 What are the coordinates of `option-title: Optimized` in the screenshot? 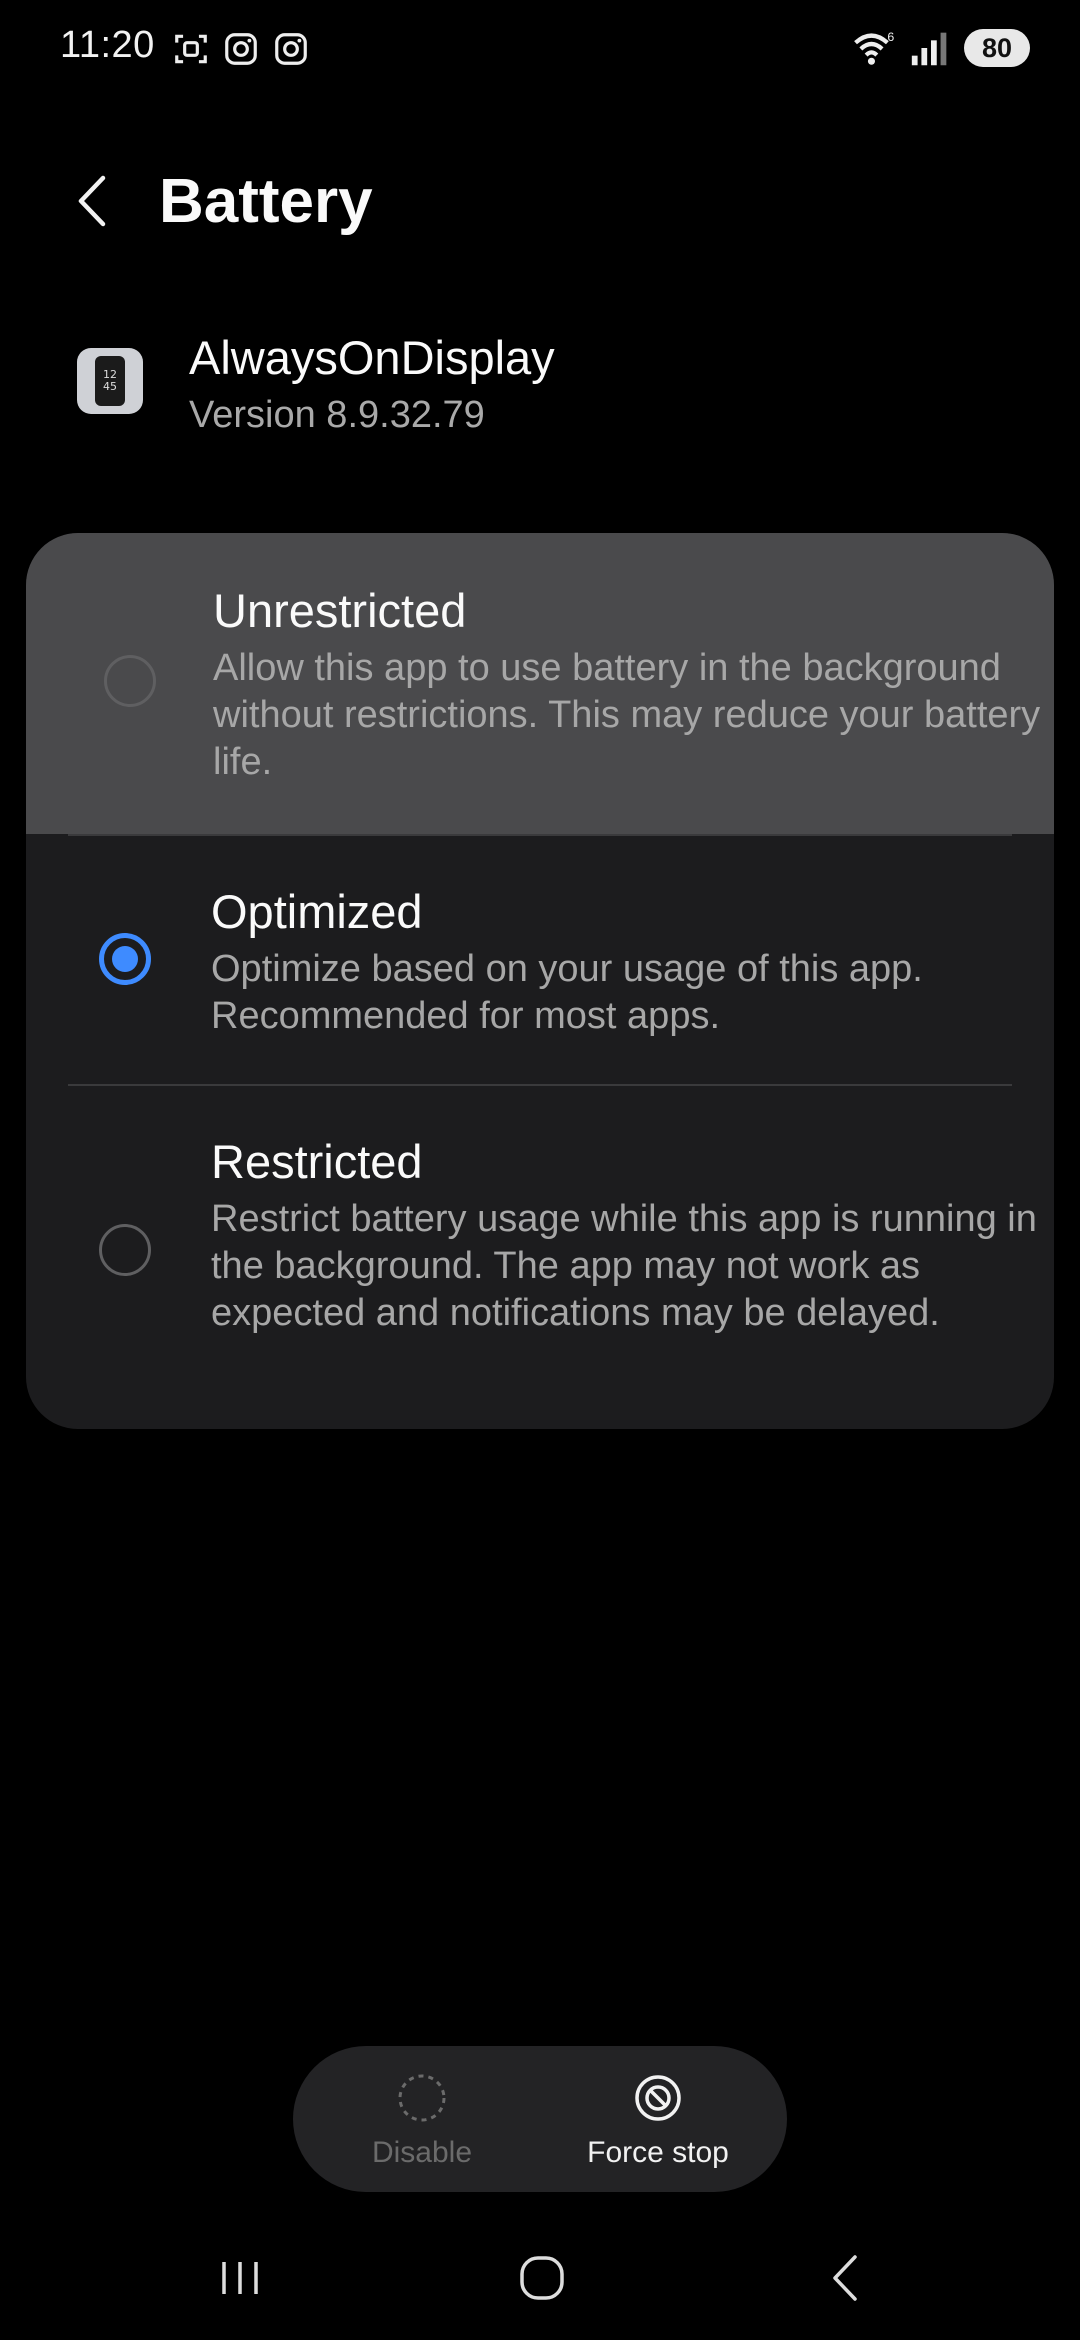 It's located at (317, 911).